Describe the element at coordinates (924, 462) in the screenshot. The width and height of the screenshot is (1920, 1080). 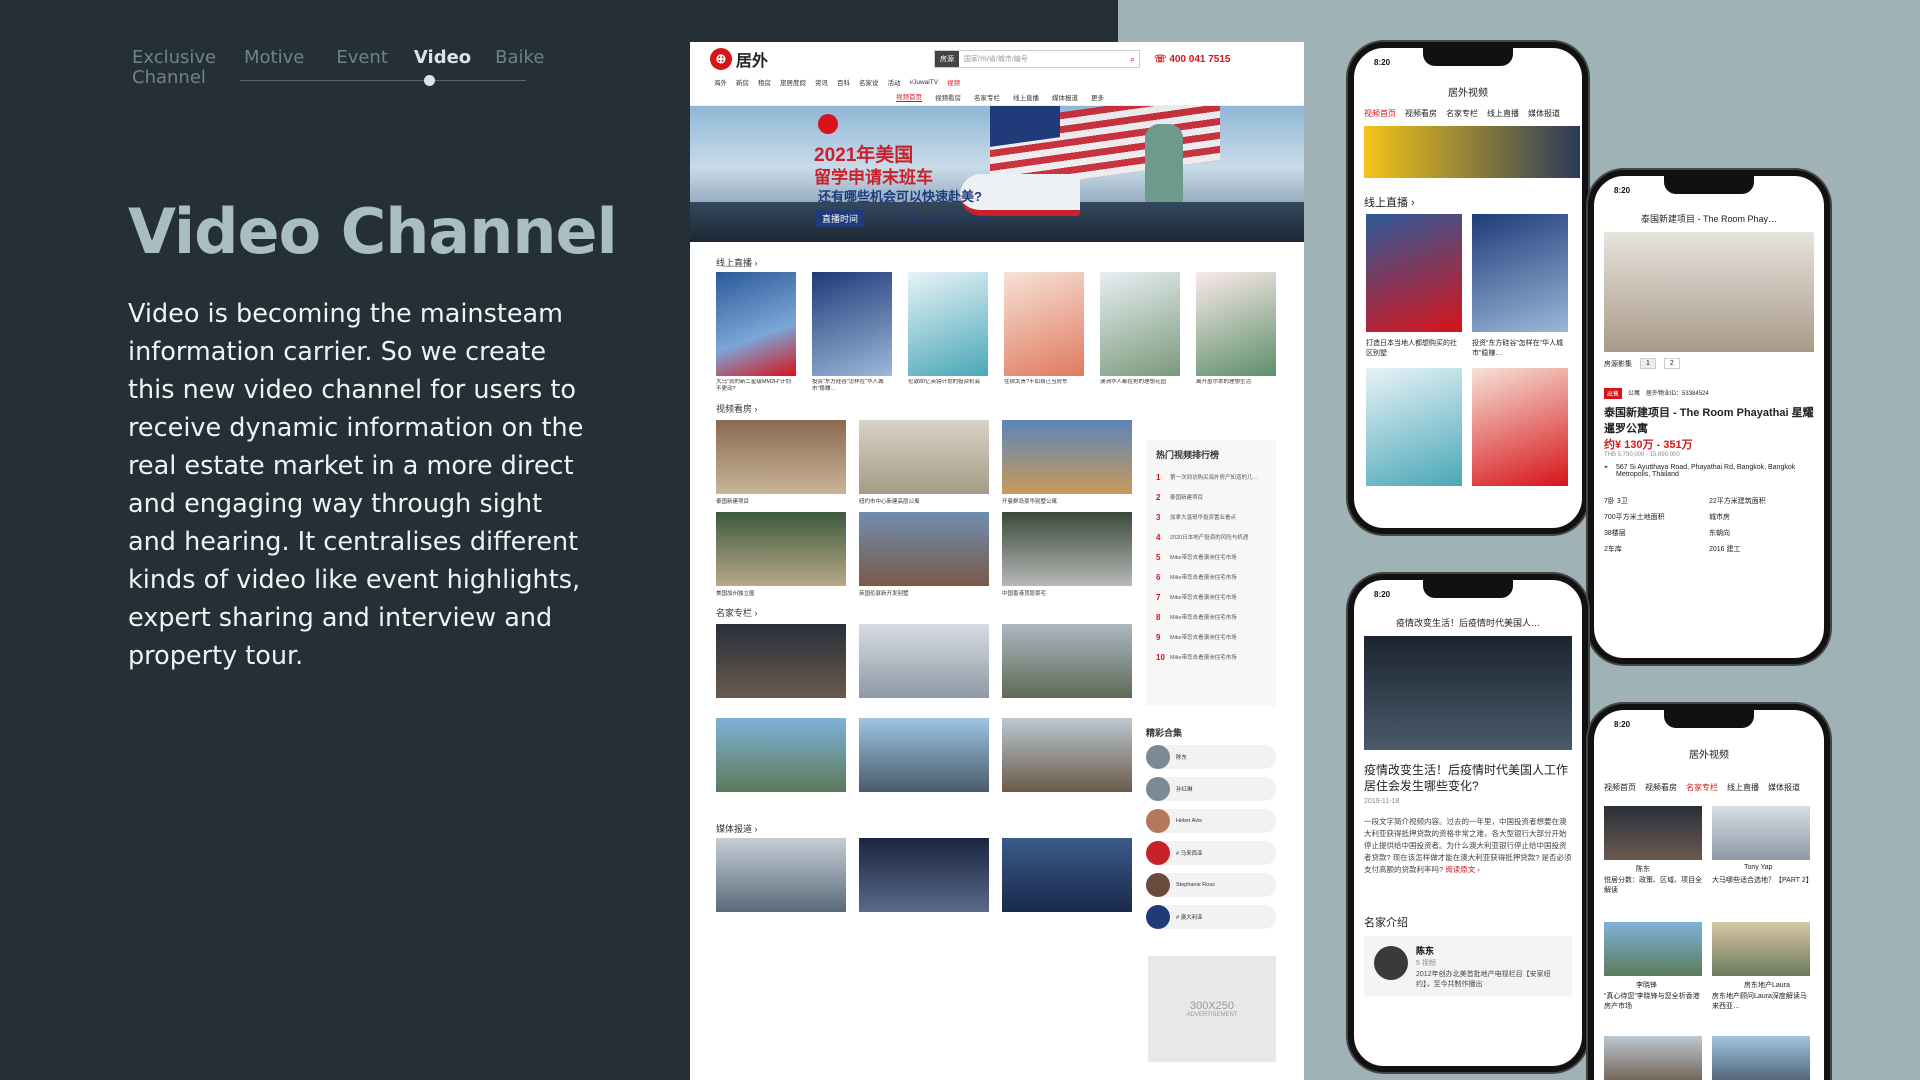
I see `house-card: 纽约市中心新建高层公寓` at that location.